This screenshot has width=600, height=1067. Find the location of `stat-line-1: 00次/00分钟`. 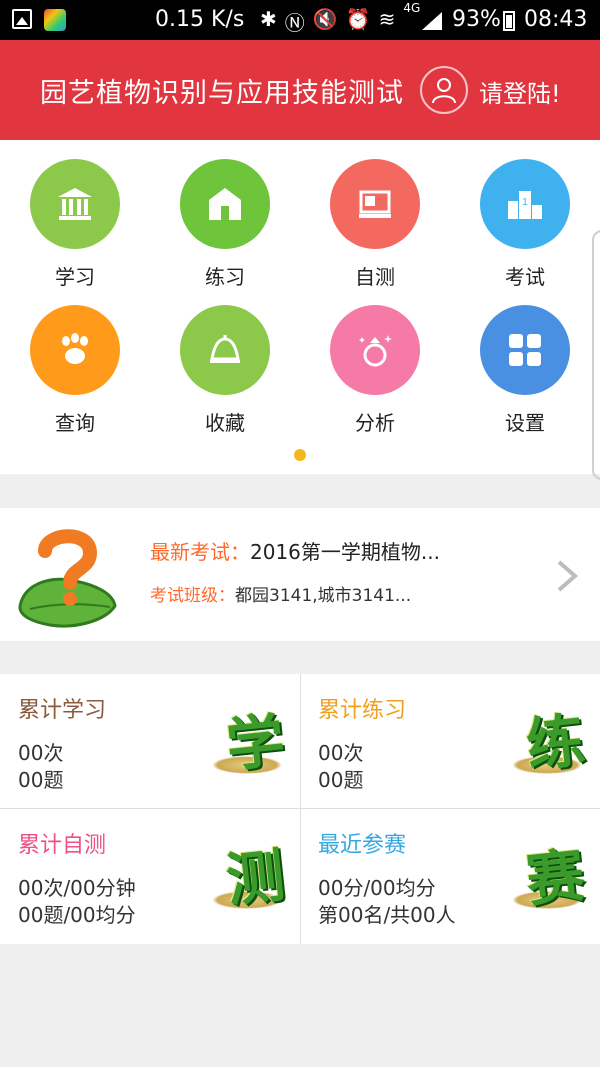

stat-line-1: 00次/00分钟 is located at coordinates (77, 888).